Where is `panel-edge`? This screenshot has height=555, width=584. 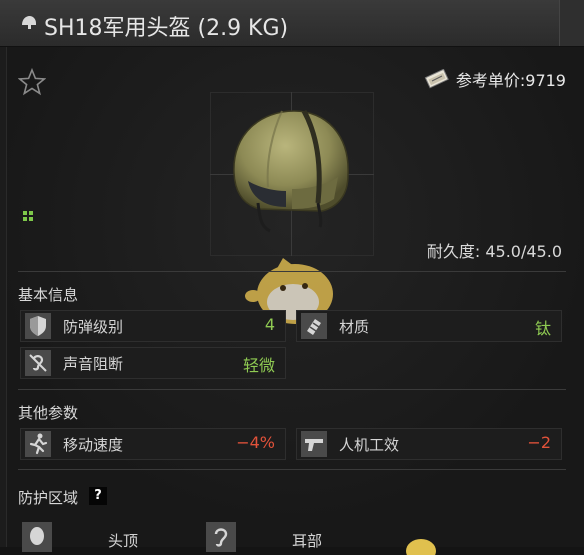 panel-edge is located at coordinates (3, 297).